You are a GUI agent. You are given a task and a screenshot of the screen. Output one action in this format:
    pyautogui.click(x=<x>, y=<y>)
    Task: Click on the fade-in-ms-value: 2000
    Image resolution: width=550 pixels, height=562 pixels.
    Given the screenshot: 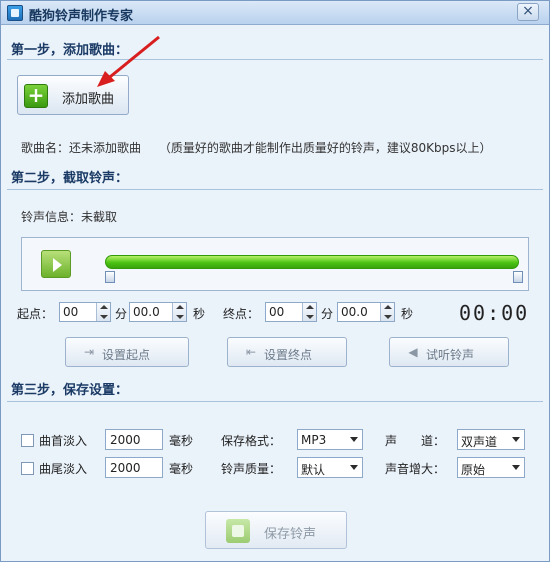 What is the action you would take?
    pyautogui.click(x=125, y=440)
    